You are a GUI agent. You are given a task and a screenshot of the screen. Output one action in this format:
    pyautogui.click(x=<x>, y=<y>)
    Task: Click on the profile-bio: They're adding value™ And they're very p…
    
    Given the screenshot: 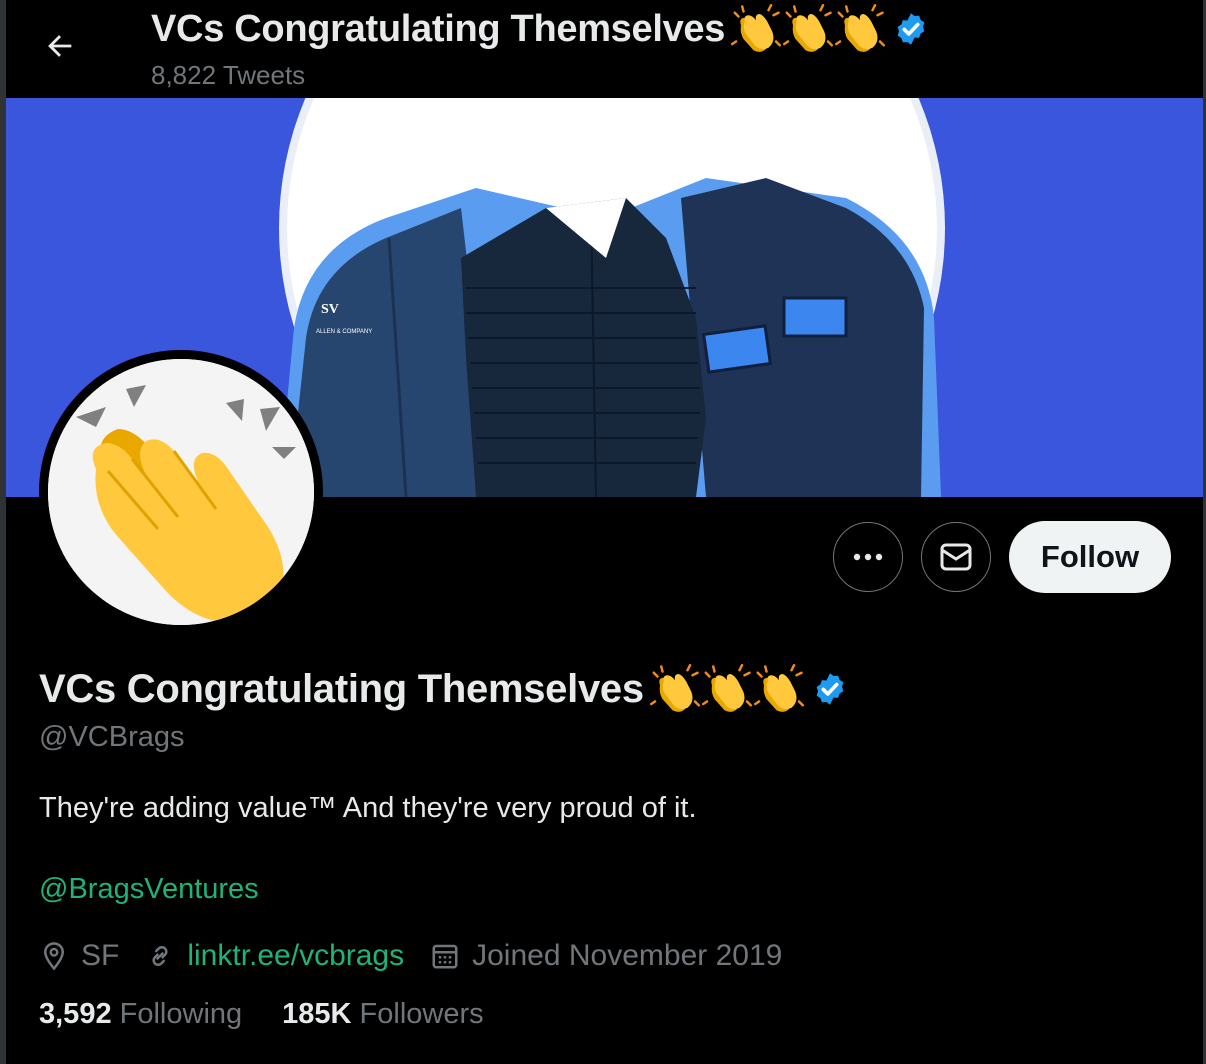 What is the action you would take?
    pyautogui.click(x=368, y=808)
    